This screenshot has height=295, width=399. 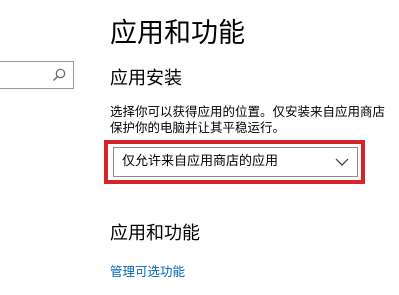 I want to click on apps-features-heading: 应用和功能, so click(x=155, y=233).